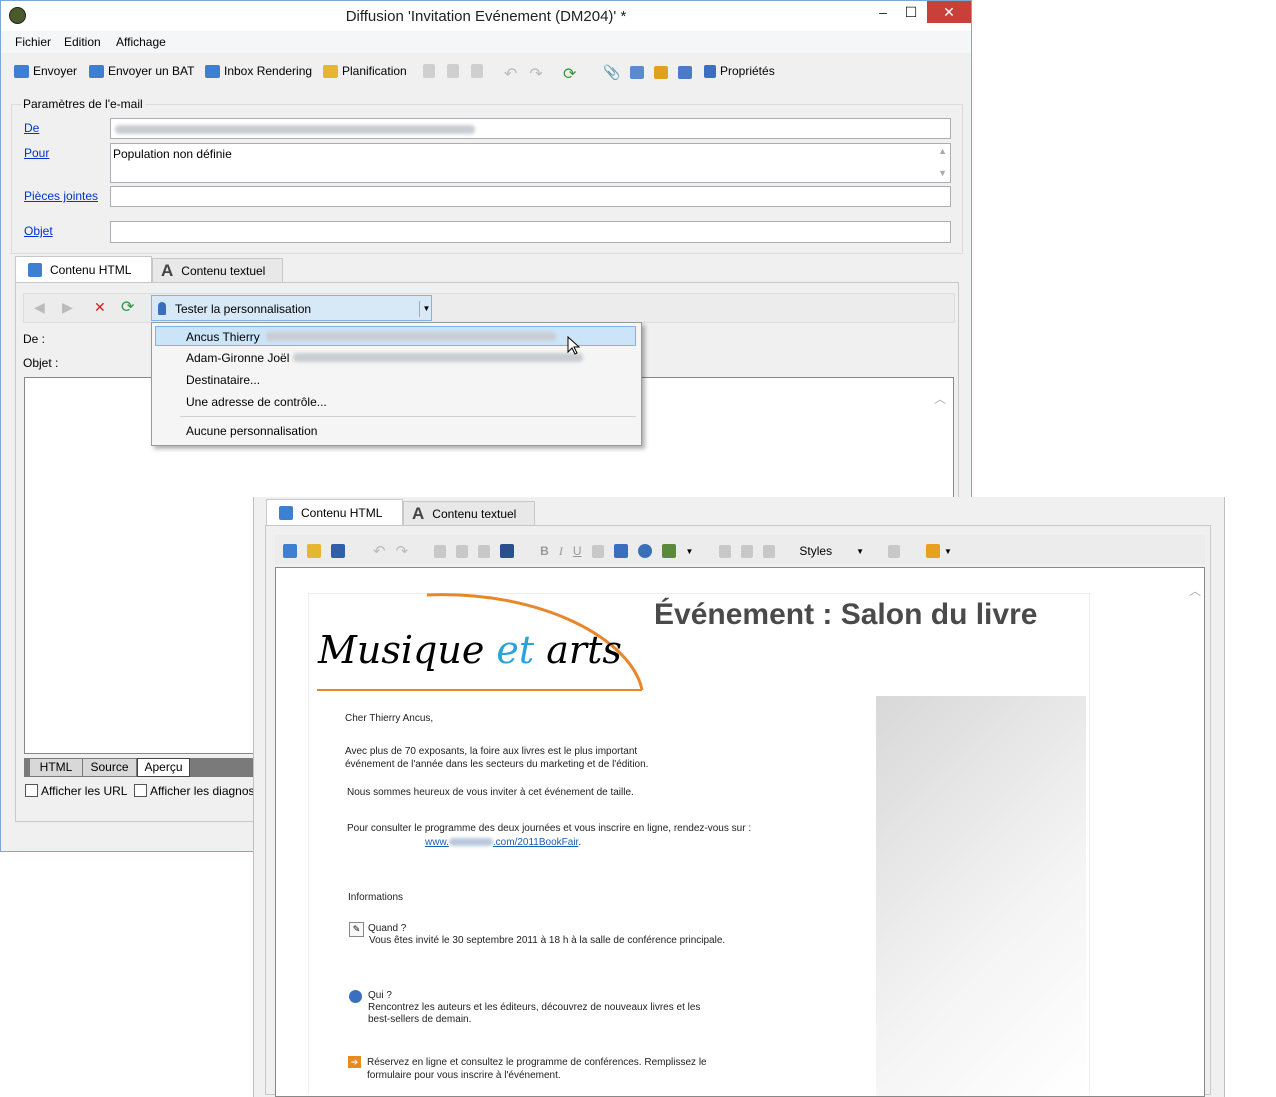 Image resolution: width=1276 pixels, height=1097 pixels. What do you see at coordinates (31, 790) in the screenshot?
I see `show-urls-checkbox` at bounding box center [31, 790].